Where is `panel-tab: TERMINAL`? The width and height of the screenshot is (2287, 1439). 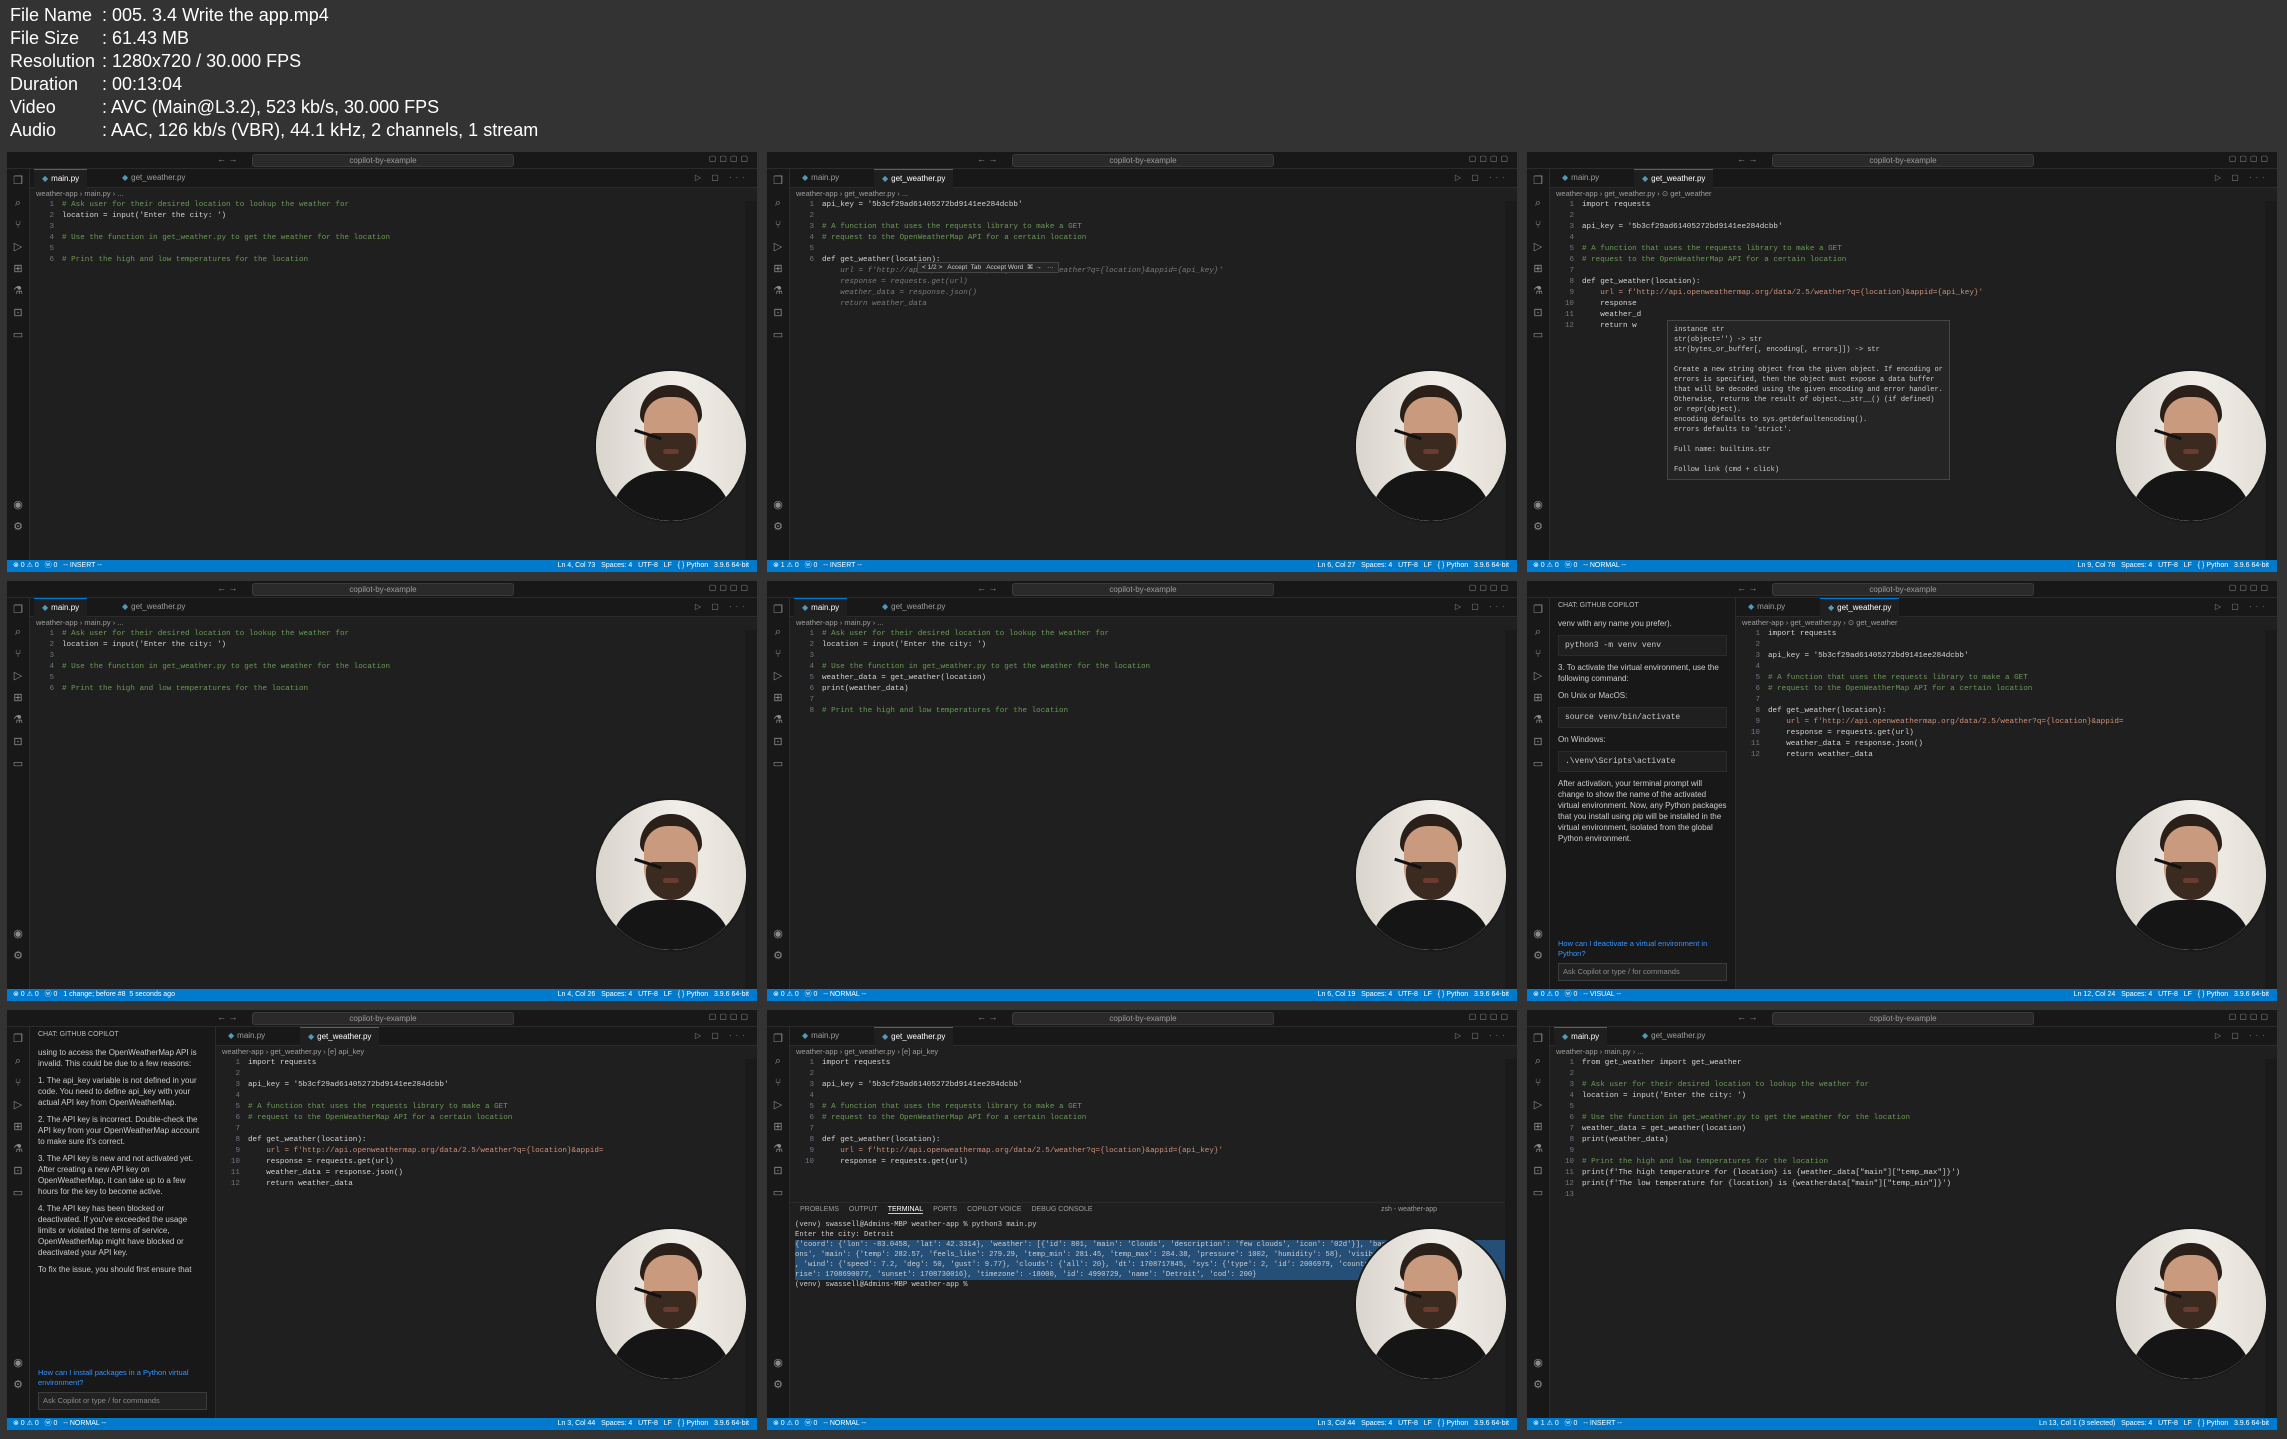
panel-tab: TERMINAL is located at coordinates (905, 1210).